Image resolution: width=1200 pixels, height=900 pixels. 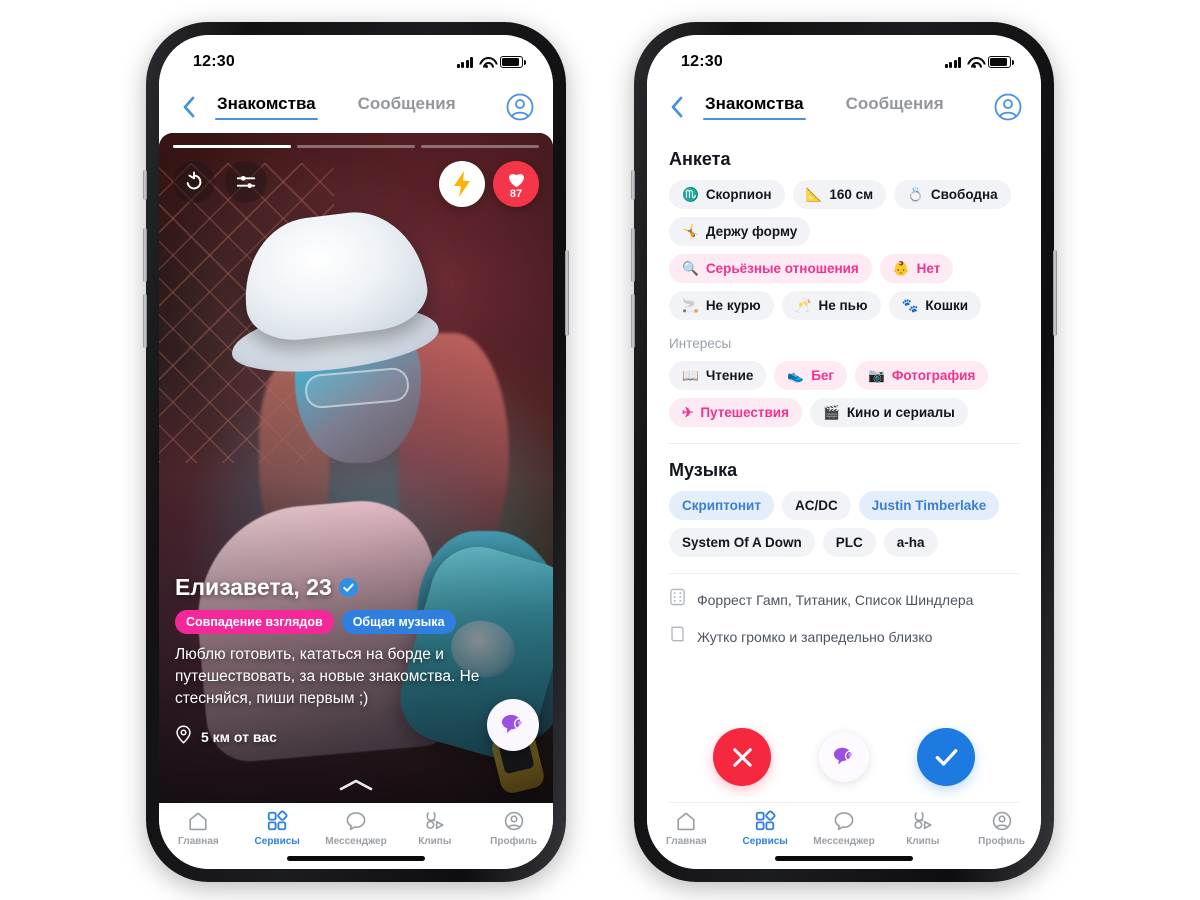 What do you see at coordinates (765, 828) in the screenshot?
I see `tab-services-right: Сервисы` at bounding box center [765, 828].